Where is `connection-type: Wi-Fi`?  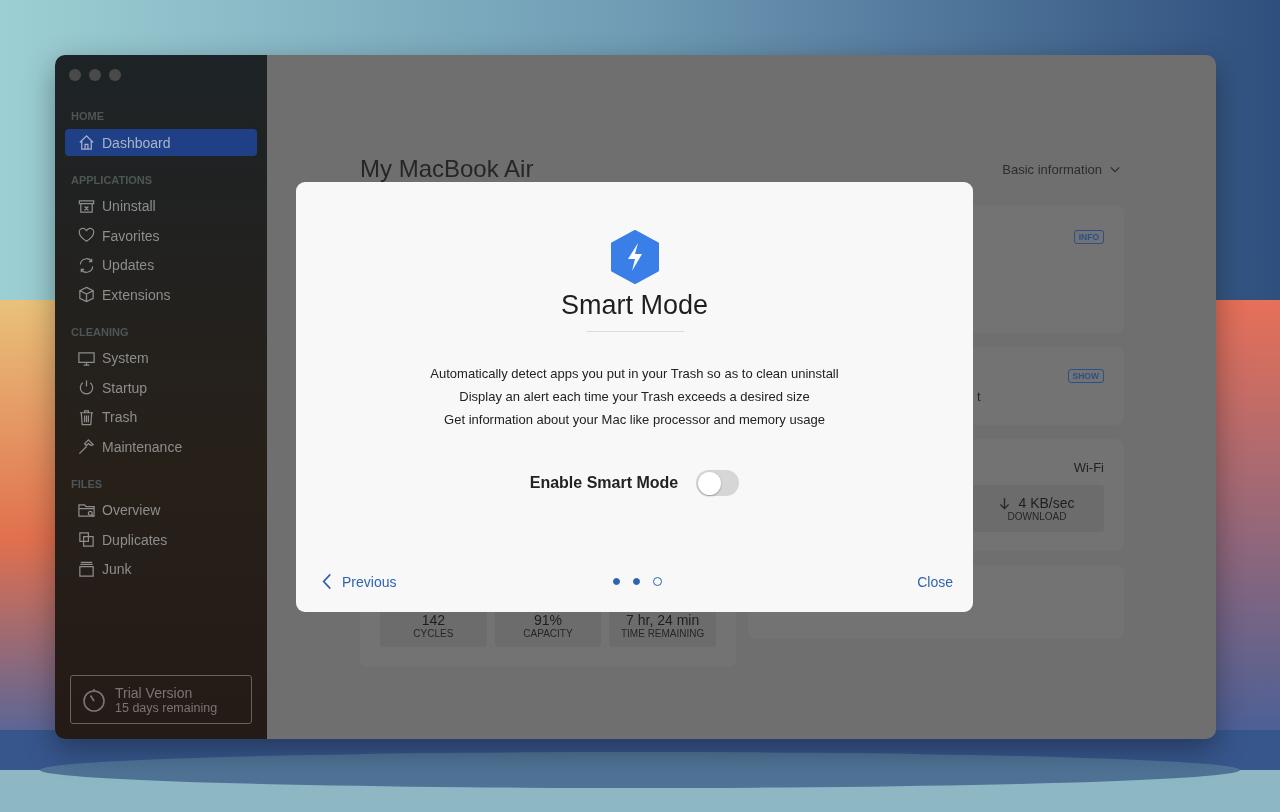 connection-type: Wi-Fi is located at coordinates (1088, 467).